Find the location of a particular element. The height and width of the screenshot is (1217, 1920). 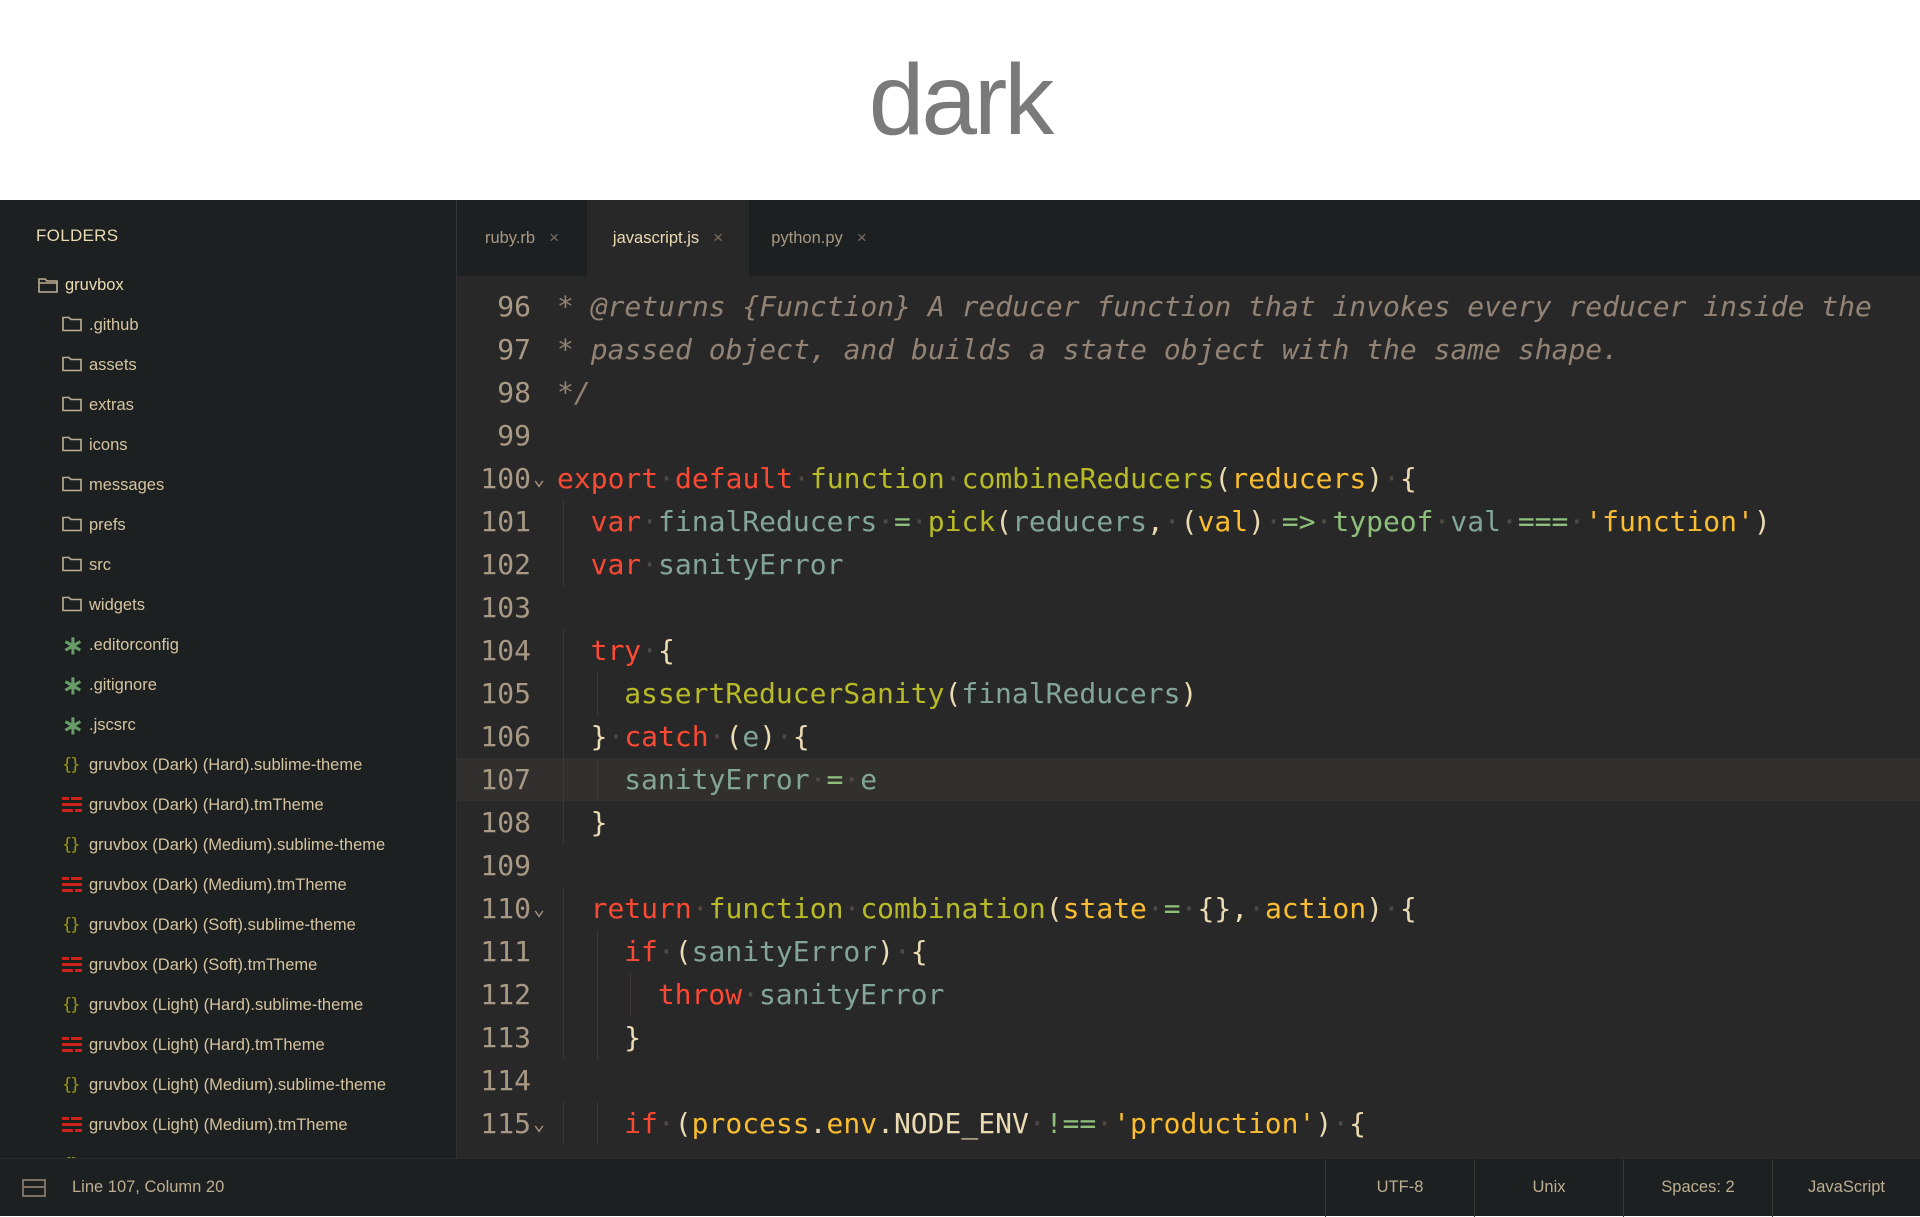

code-token: e is located at coordinates (869, 779).